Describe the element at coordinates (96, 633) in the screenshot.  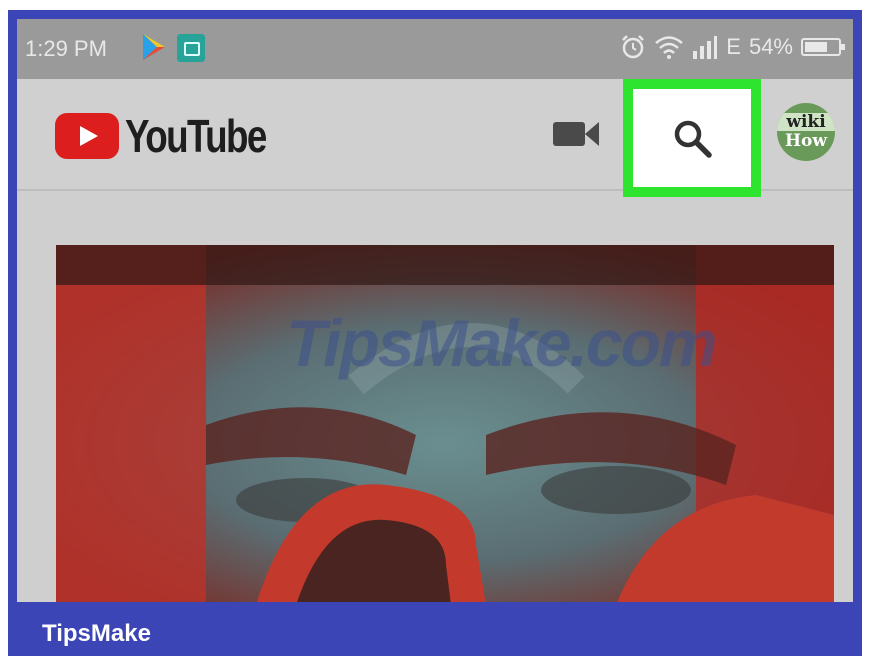
I see `footer-label: TipsMake` at that location.